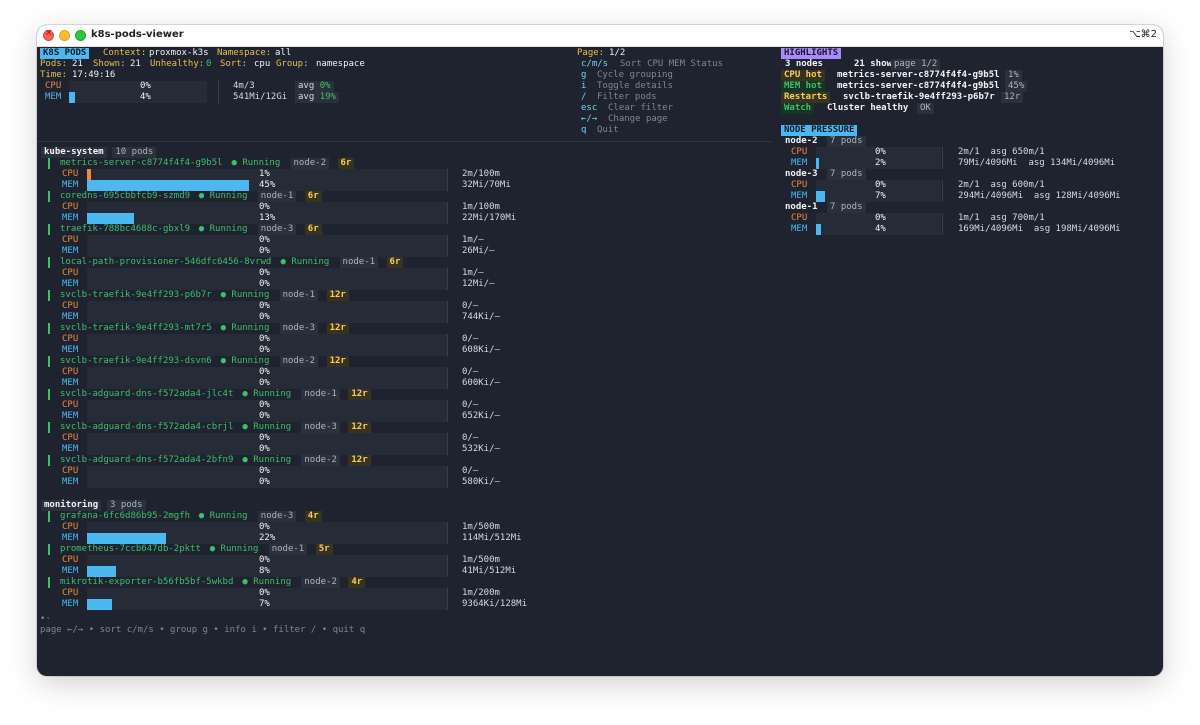  What do you see at coordinates (136, 295) in the screenshot?
I see `pod-name: svclb-traefik-9e4ff293-p6b7r` at bounding box center [136, 295].